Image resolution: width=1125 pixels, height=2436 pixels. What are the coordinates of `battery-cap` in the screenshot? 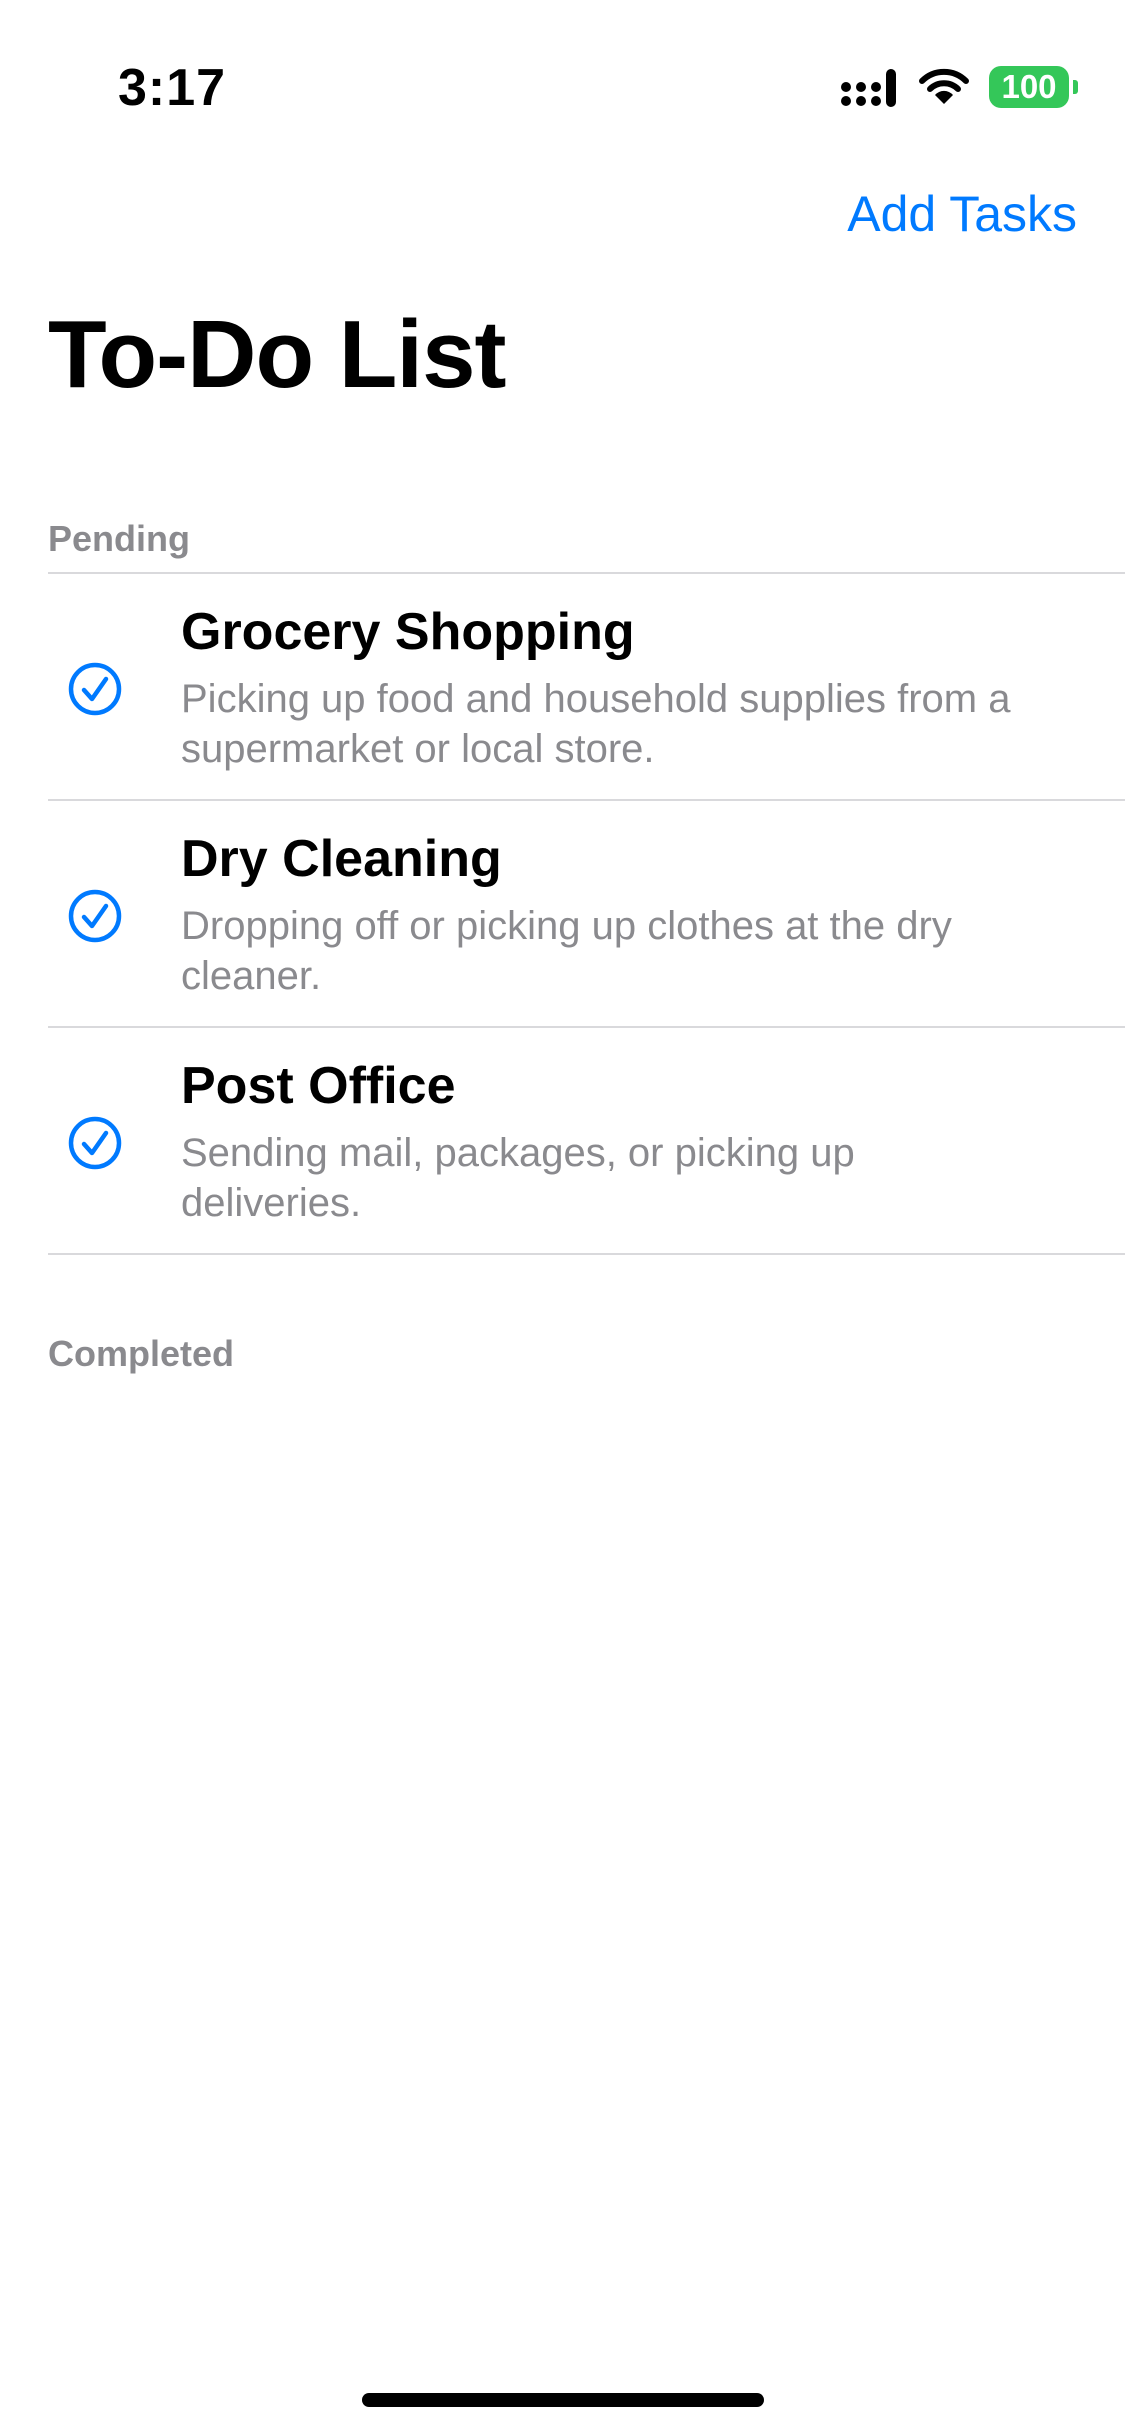 It's located at (1075, 87).